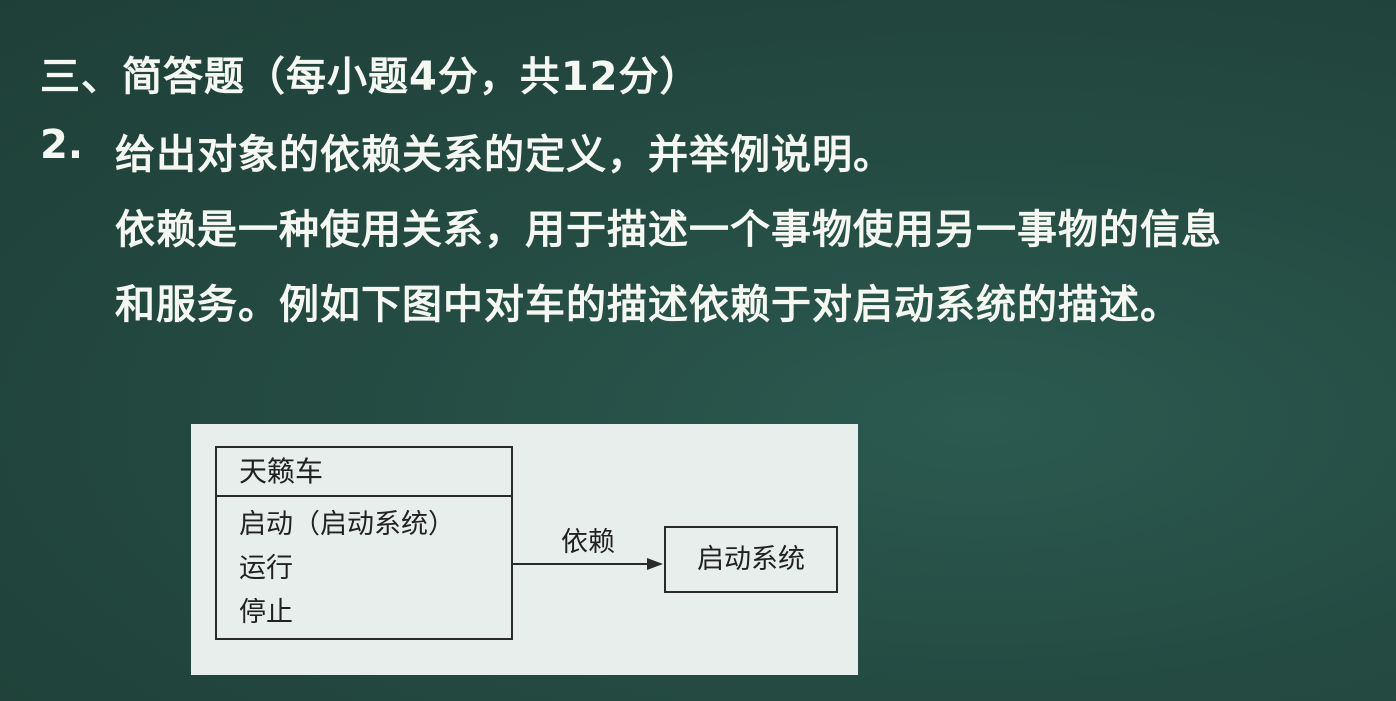  I want to click on question-number: 2., so click(62, 145).